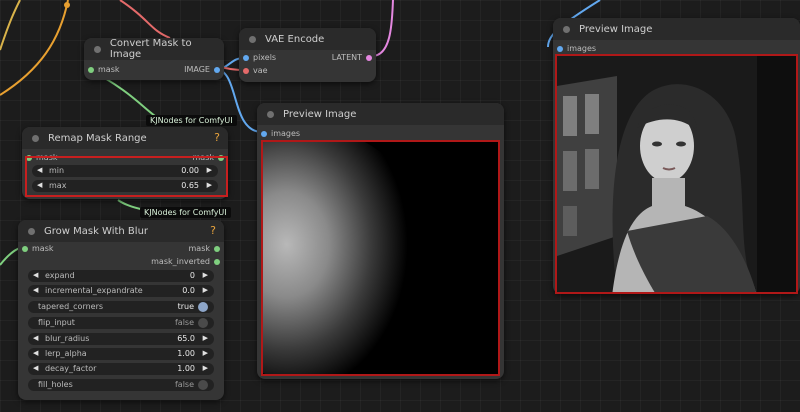 Image resolution: width=800 pixels, height=412 pixels. What do you see at coordinates (246, 58) in the screenshot?
I see `input-slot-pixels` at bounding box center [246, 58].